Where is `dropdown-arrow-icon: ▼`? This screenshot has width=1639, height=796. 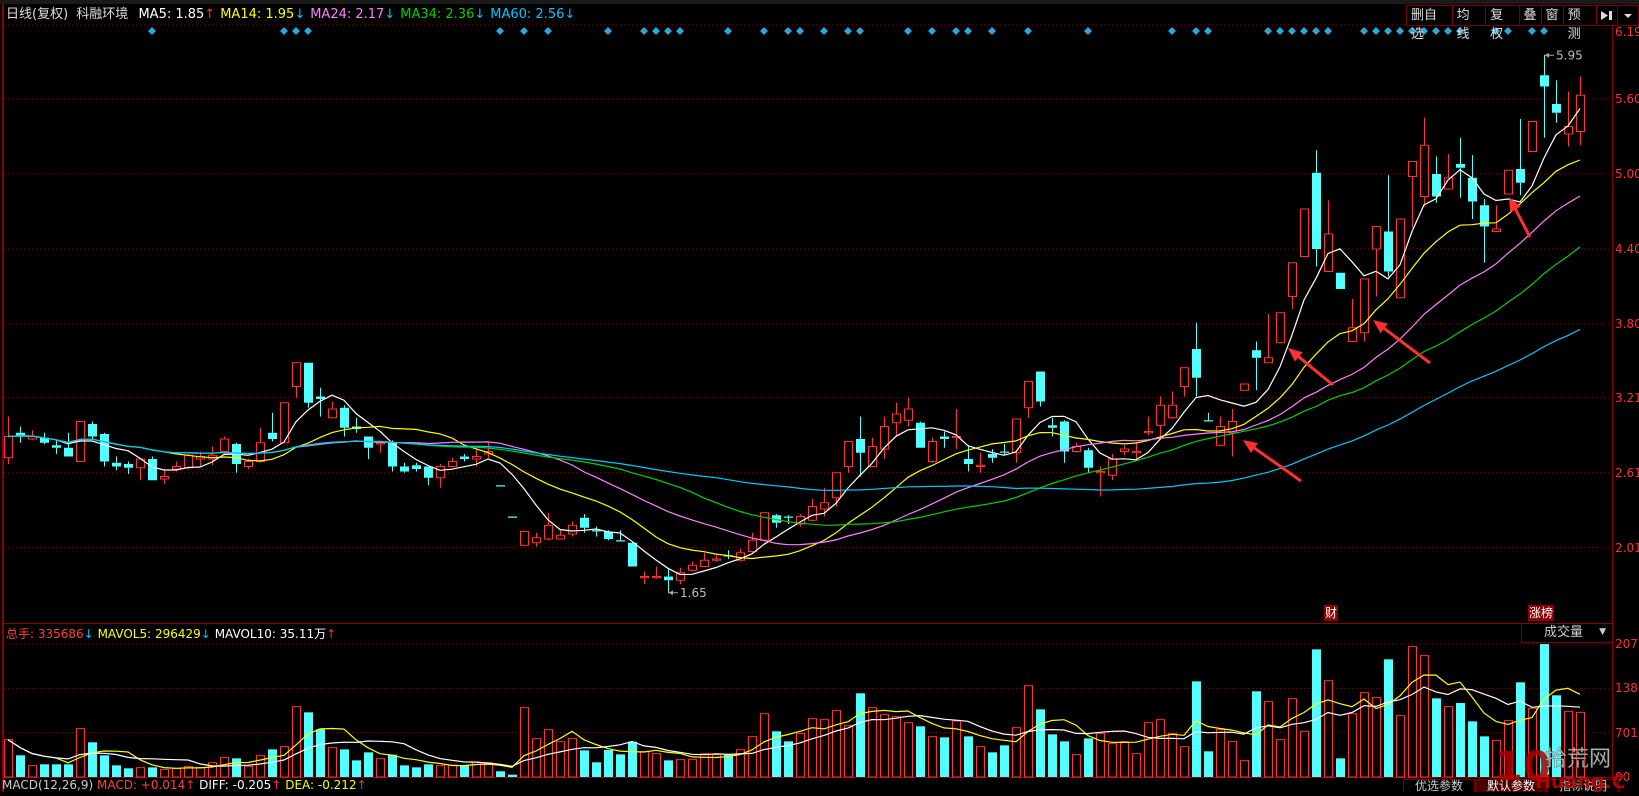
dropdown-arrow-icon: ▼ is located at coordinates (1602, 632).